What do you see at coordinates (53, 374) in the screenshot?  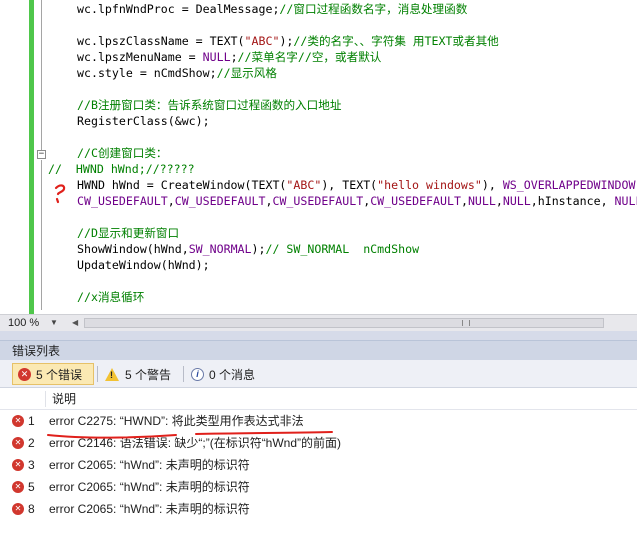 I see `errors-filter-button: ✕ 5 个错误` at bounding box center [53, 374].